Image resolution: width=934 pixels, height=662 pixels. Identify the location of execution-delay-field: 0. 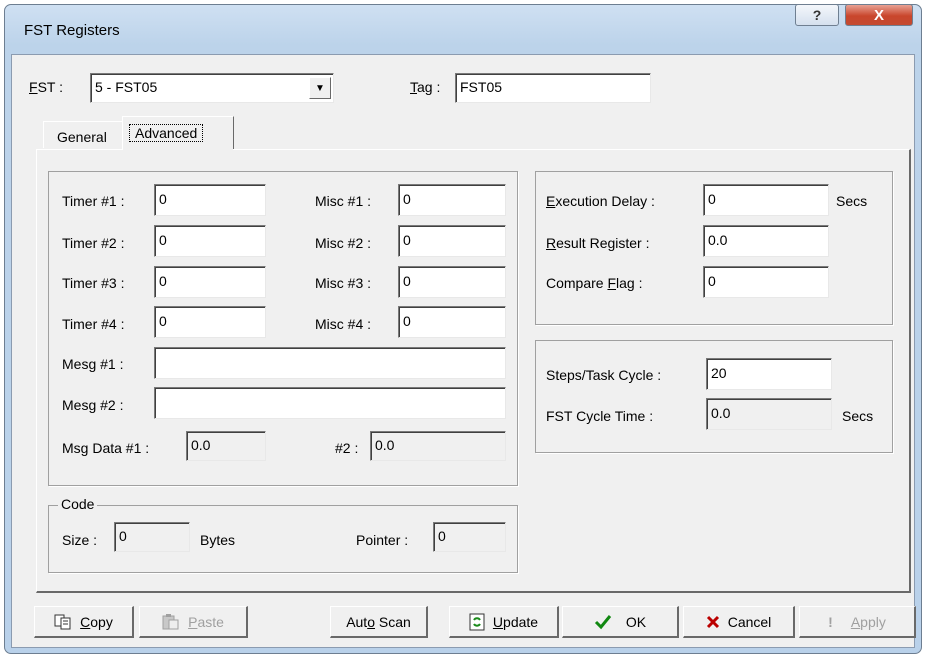
(766, 200).